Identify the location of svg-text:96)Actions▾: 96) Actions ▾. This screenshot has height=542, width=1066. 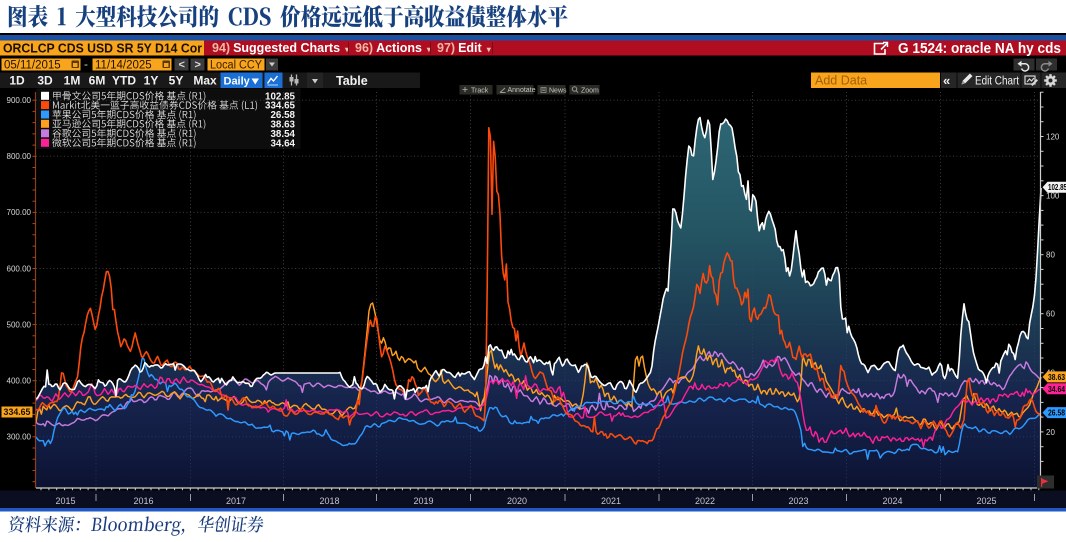
(393, 48).